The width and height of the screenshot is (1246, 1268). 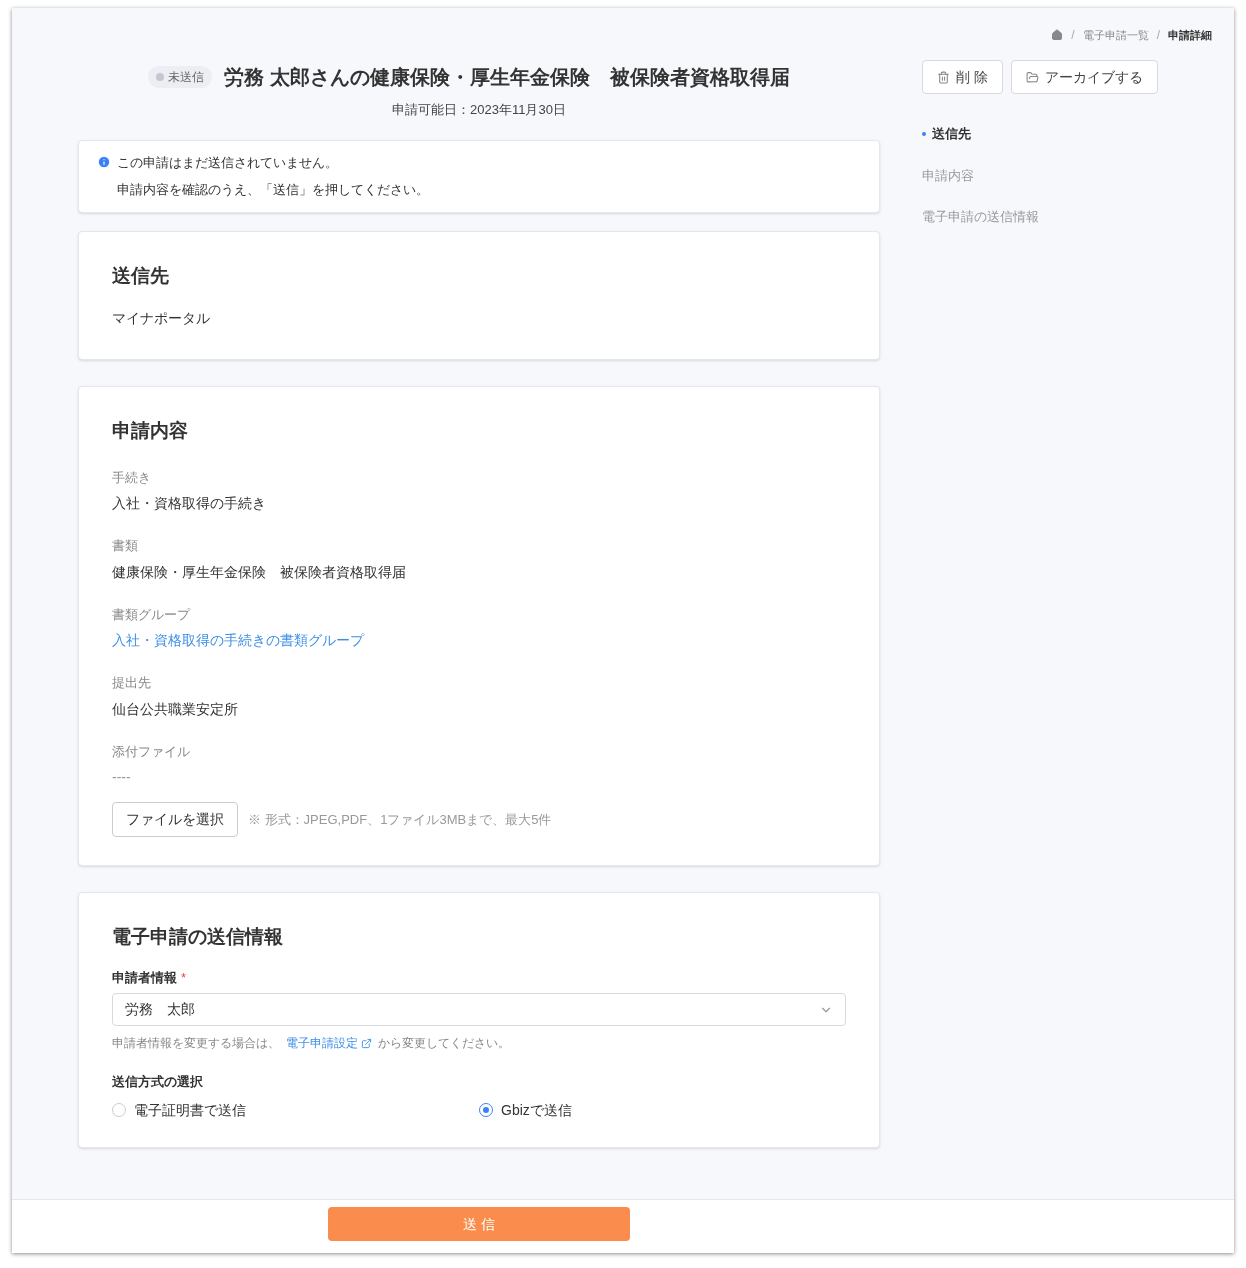 What do you see at coordinates (150, 431) in the screenshot?
I see `section-heading: 申請内容` at bounding box center [150, 431].